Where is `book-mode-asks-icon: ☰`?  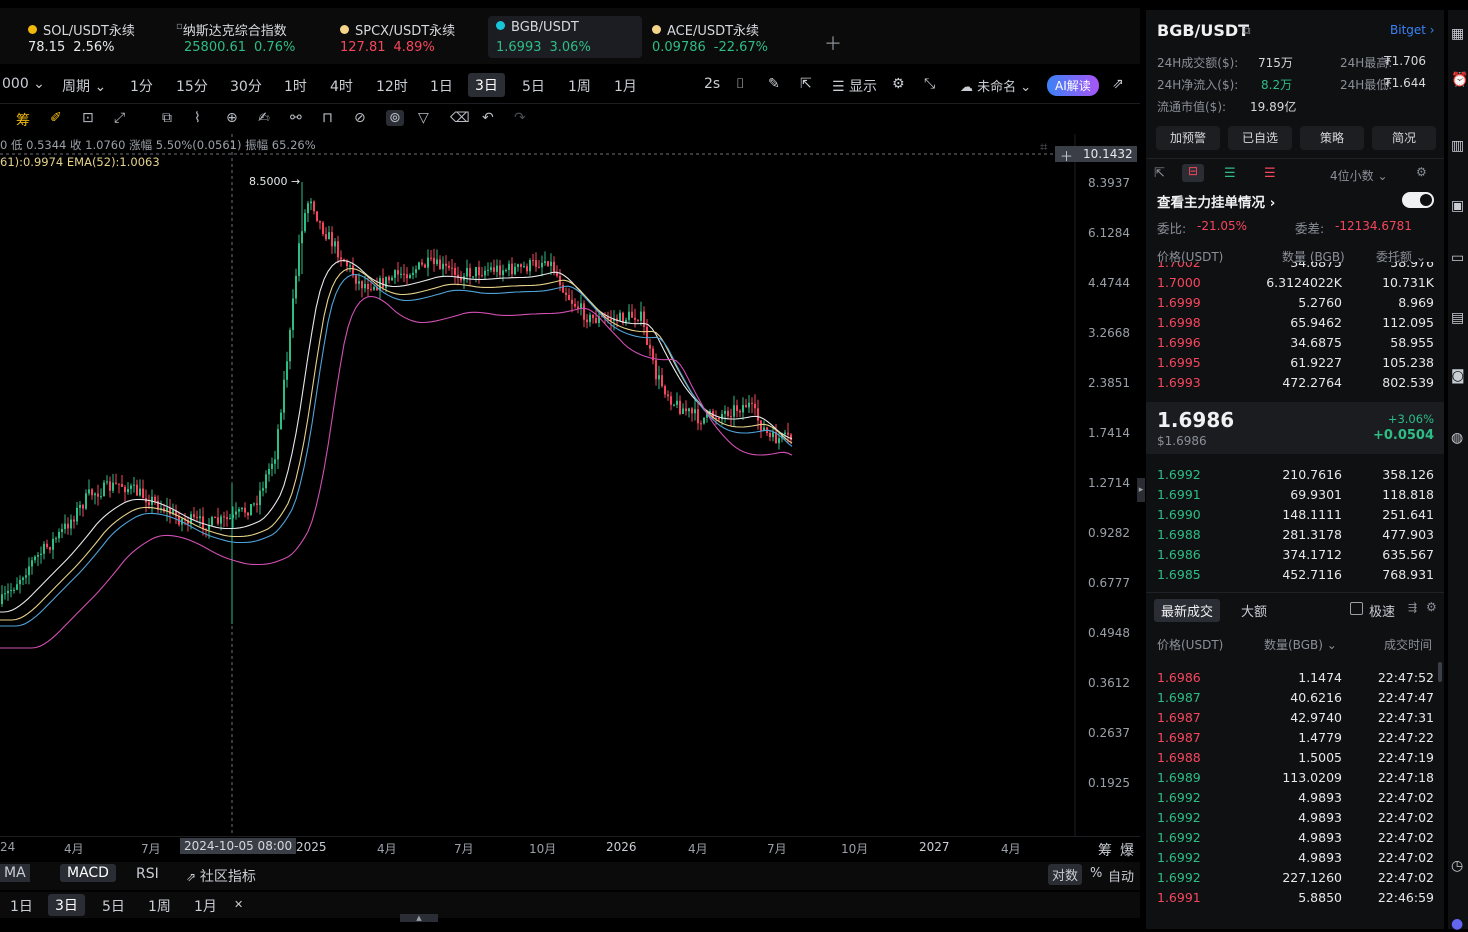
book-mode-asks-icon: ☰ is located at coordinates (1270, 173).